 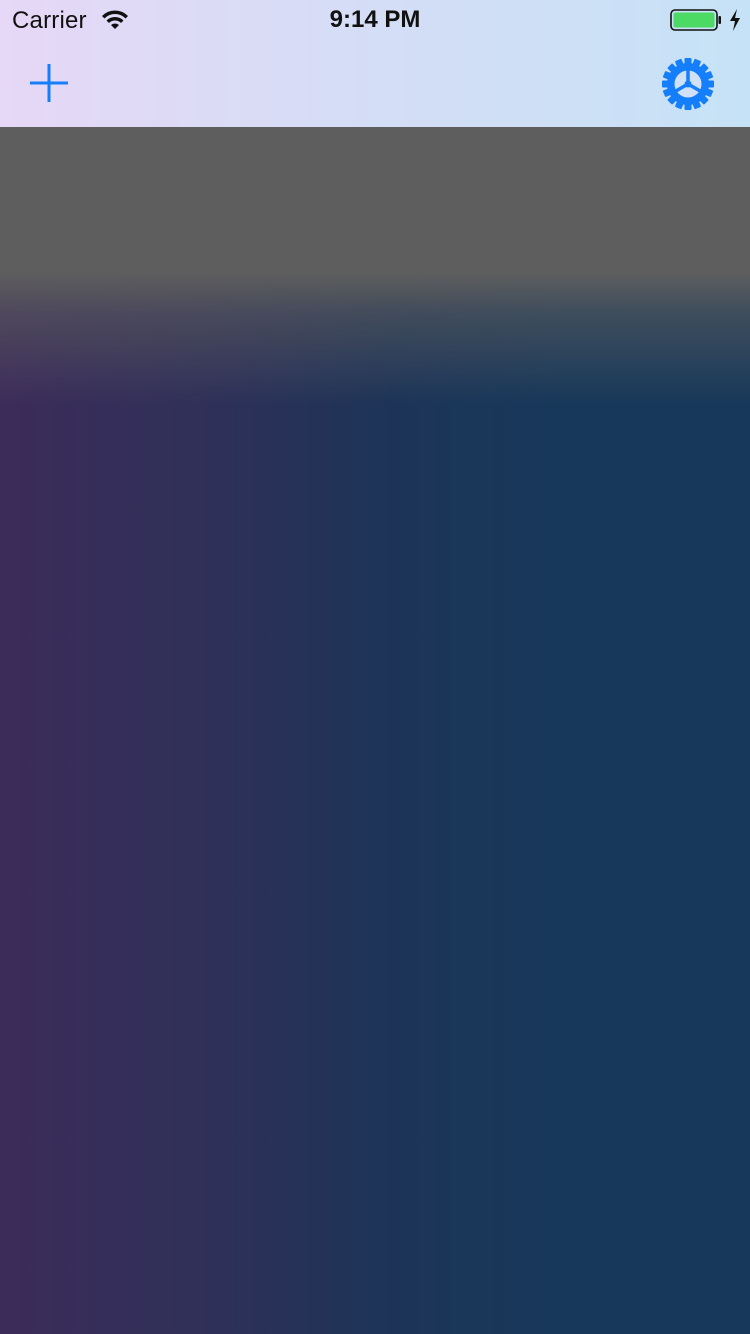 I want to click on status-bar: Carrier 9:14 PM, so click(x=375, y=20).